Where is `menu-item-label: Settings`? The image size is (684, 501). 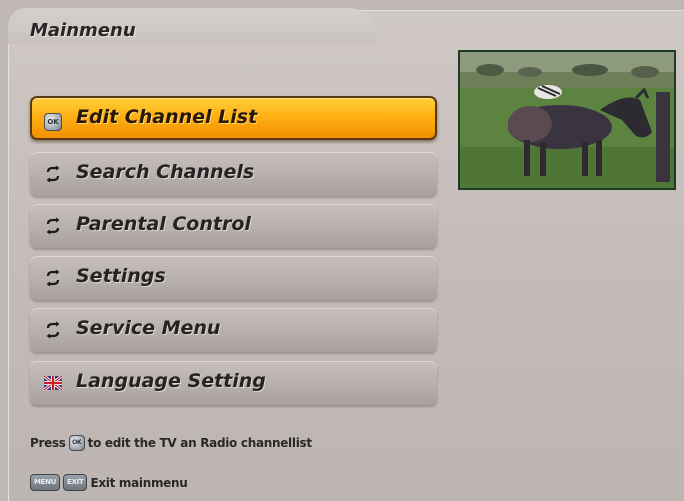 menu-item-label: Settings is located at coordinates (121, 276).